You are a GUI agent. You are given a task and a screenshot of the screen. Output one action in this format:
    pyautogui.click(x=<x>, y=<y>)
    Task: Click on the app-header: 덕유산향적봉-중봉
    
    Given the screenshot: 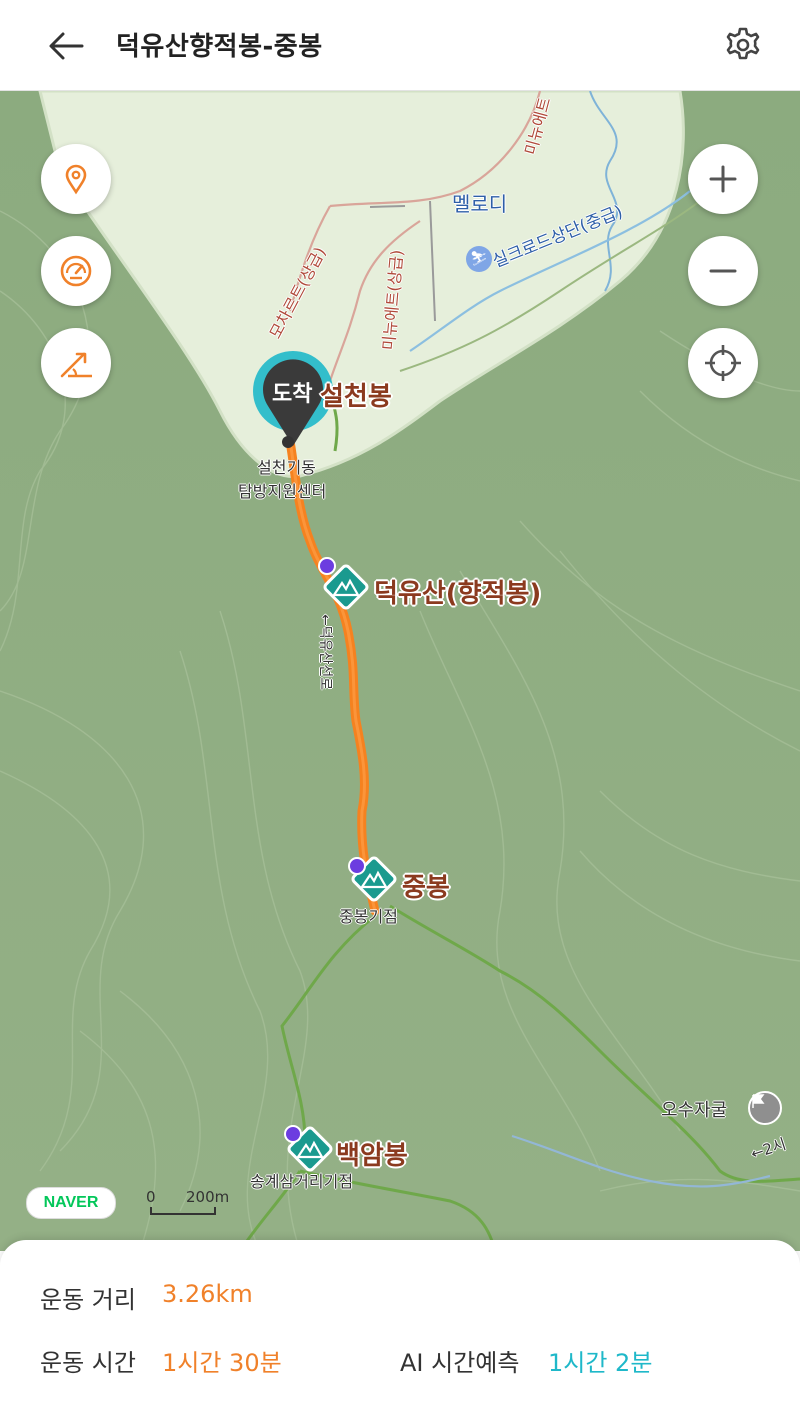 What is the action you would take?
    pyautogui.click(x=400, y=45)
    